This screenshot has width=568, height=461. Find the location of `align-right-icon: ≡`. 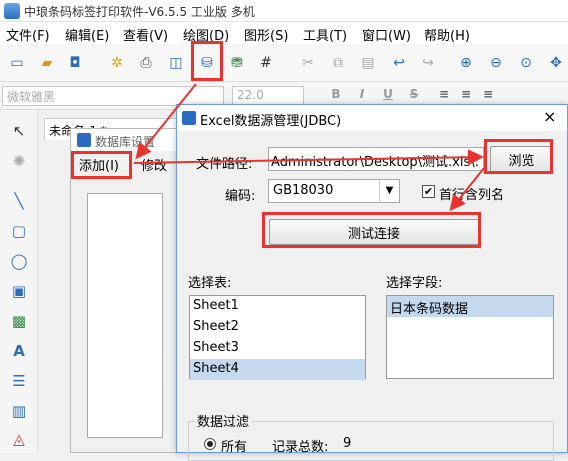

align-right-icon: ≡ is located at coordinates (488, 96).